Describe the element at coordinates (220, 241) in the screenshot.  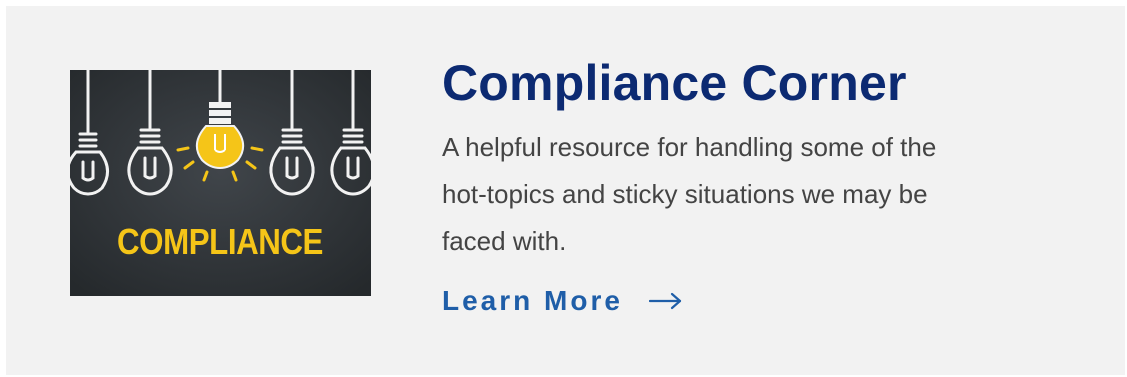
I see `image-caption: COMPLIANCE` at that location.